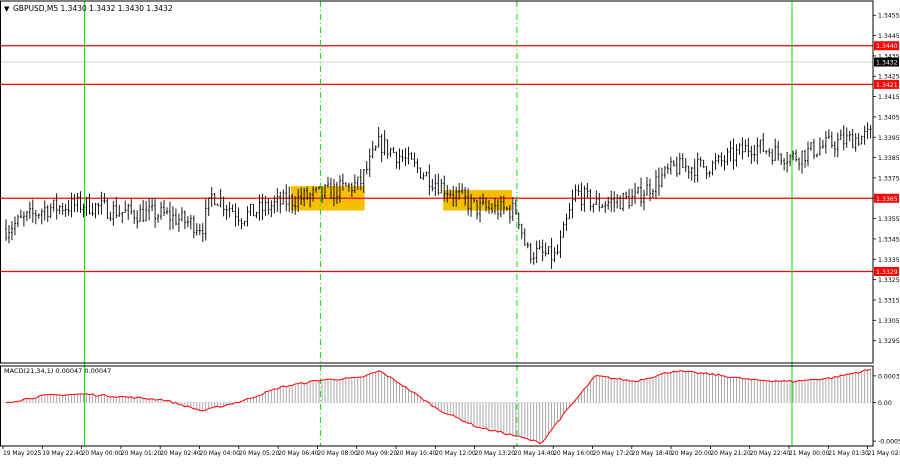  I want to click on price-tick-label: 1.3405, so click(889, 117).